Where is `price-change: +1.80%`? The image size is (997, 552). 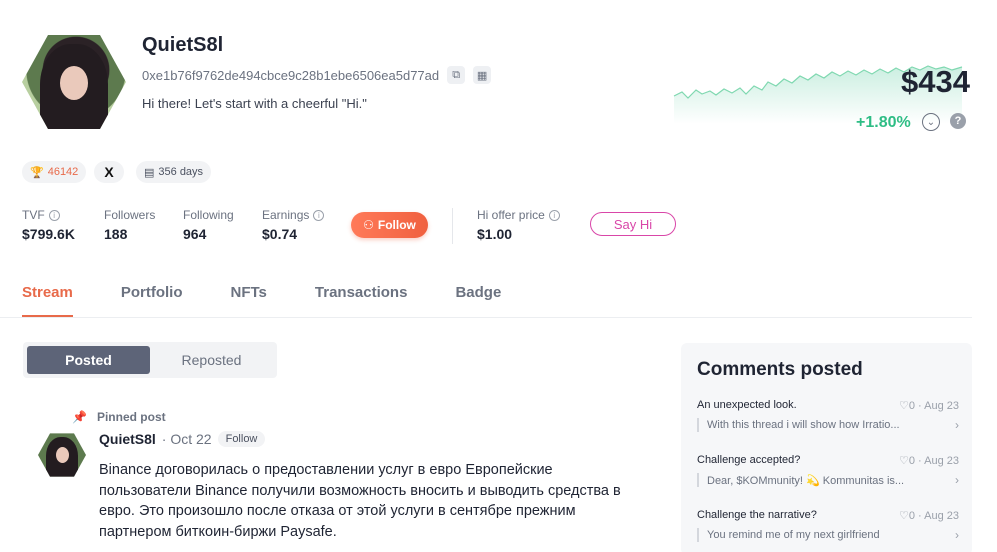
price-change: +1.80% is located at coordinates (883, 122).